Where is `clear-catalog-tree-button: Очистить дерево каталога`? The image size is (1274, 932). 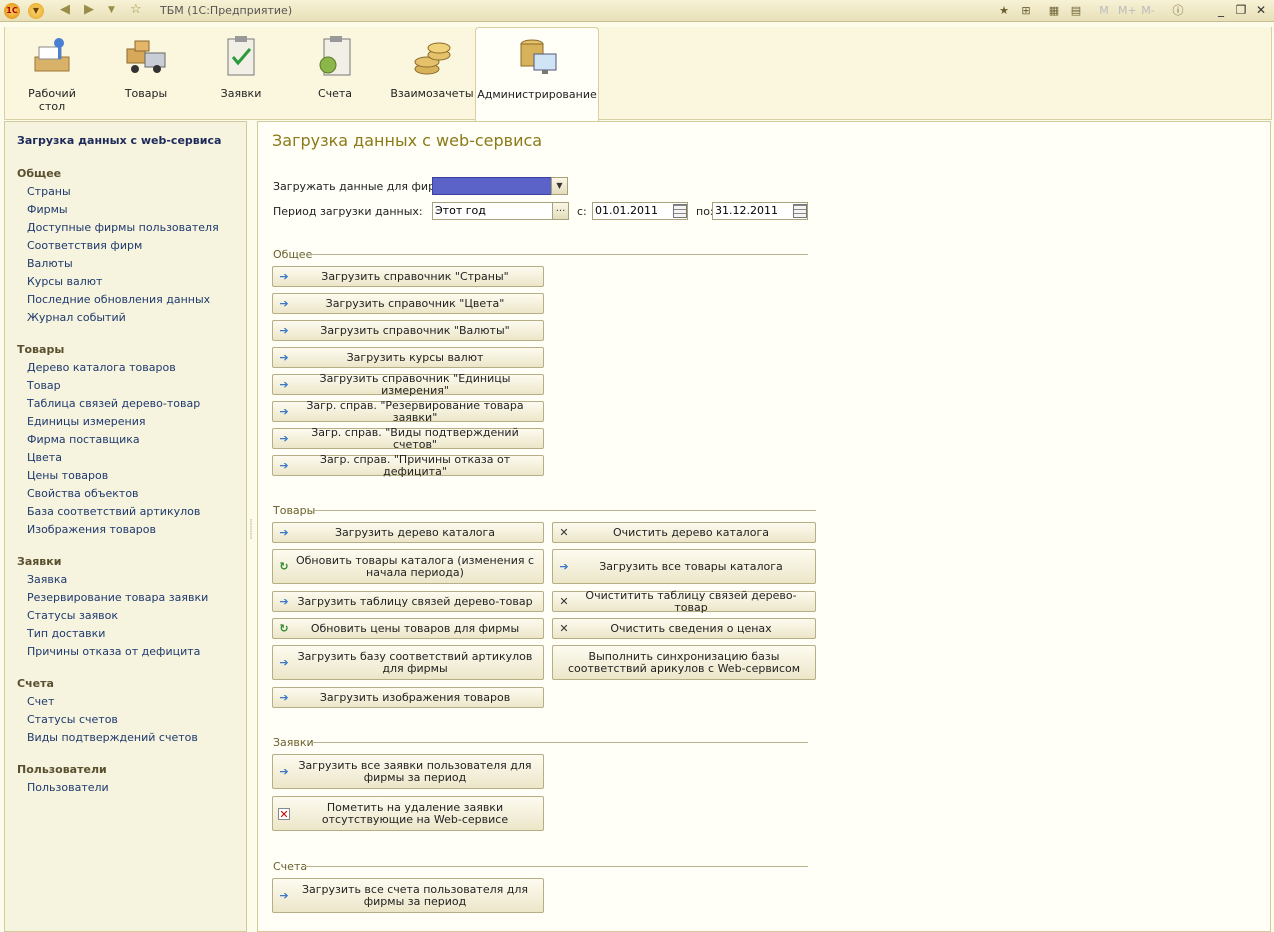
clear-catalog-tree-button: Очистить дерево каталога is located at coordinates (684, 532).